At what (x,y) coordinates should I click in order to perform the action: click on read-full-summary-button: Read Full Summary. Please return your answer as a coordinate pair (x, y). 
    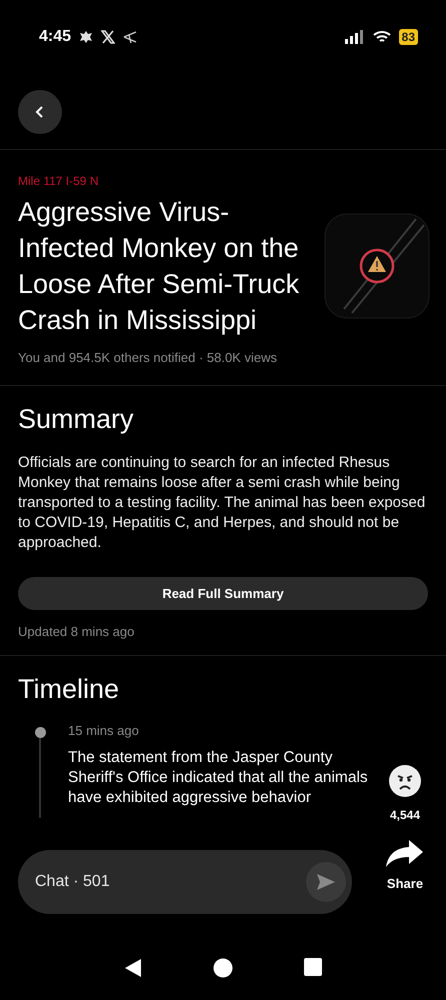
    Looking at the image, I should click on (223, 593).